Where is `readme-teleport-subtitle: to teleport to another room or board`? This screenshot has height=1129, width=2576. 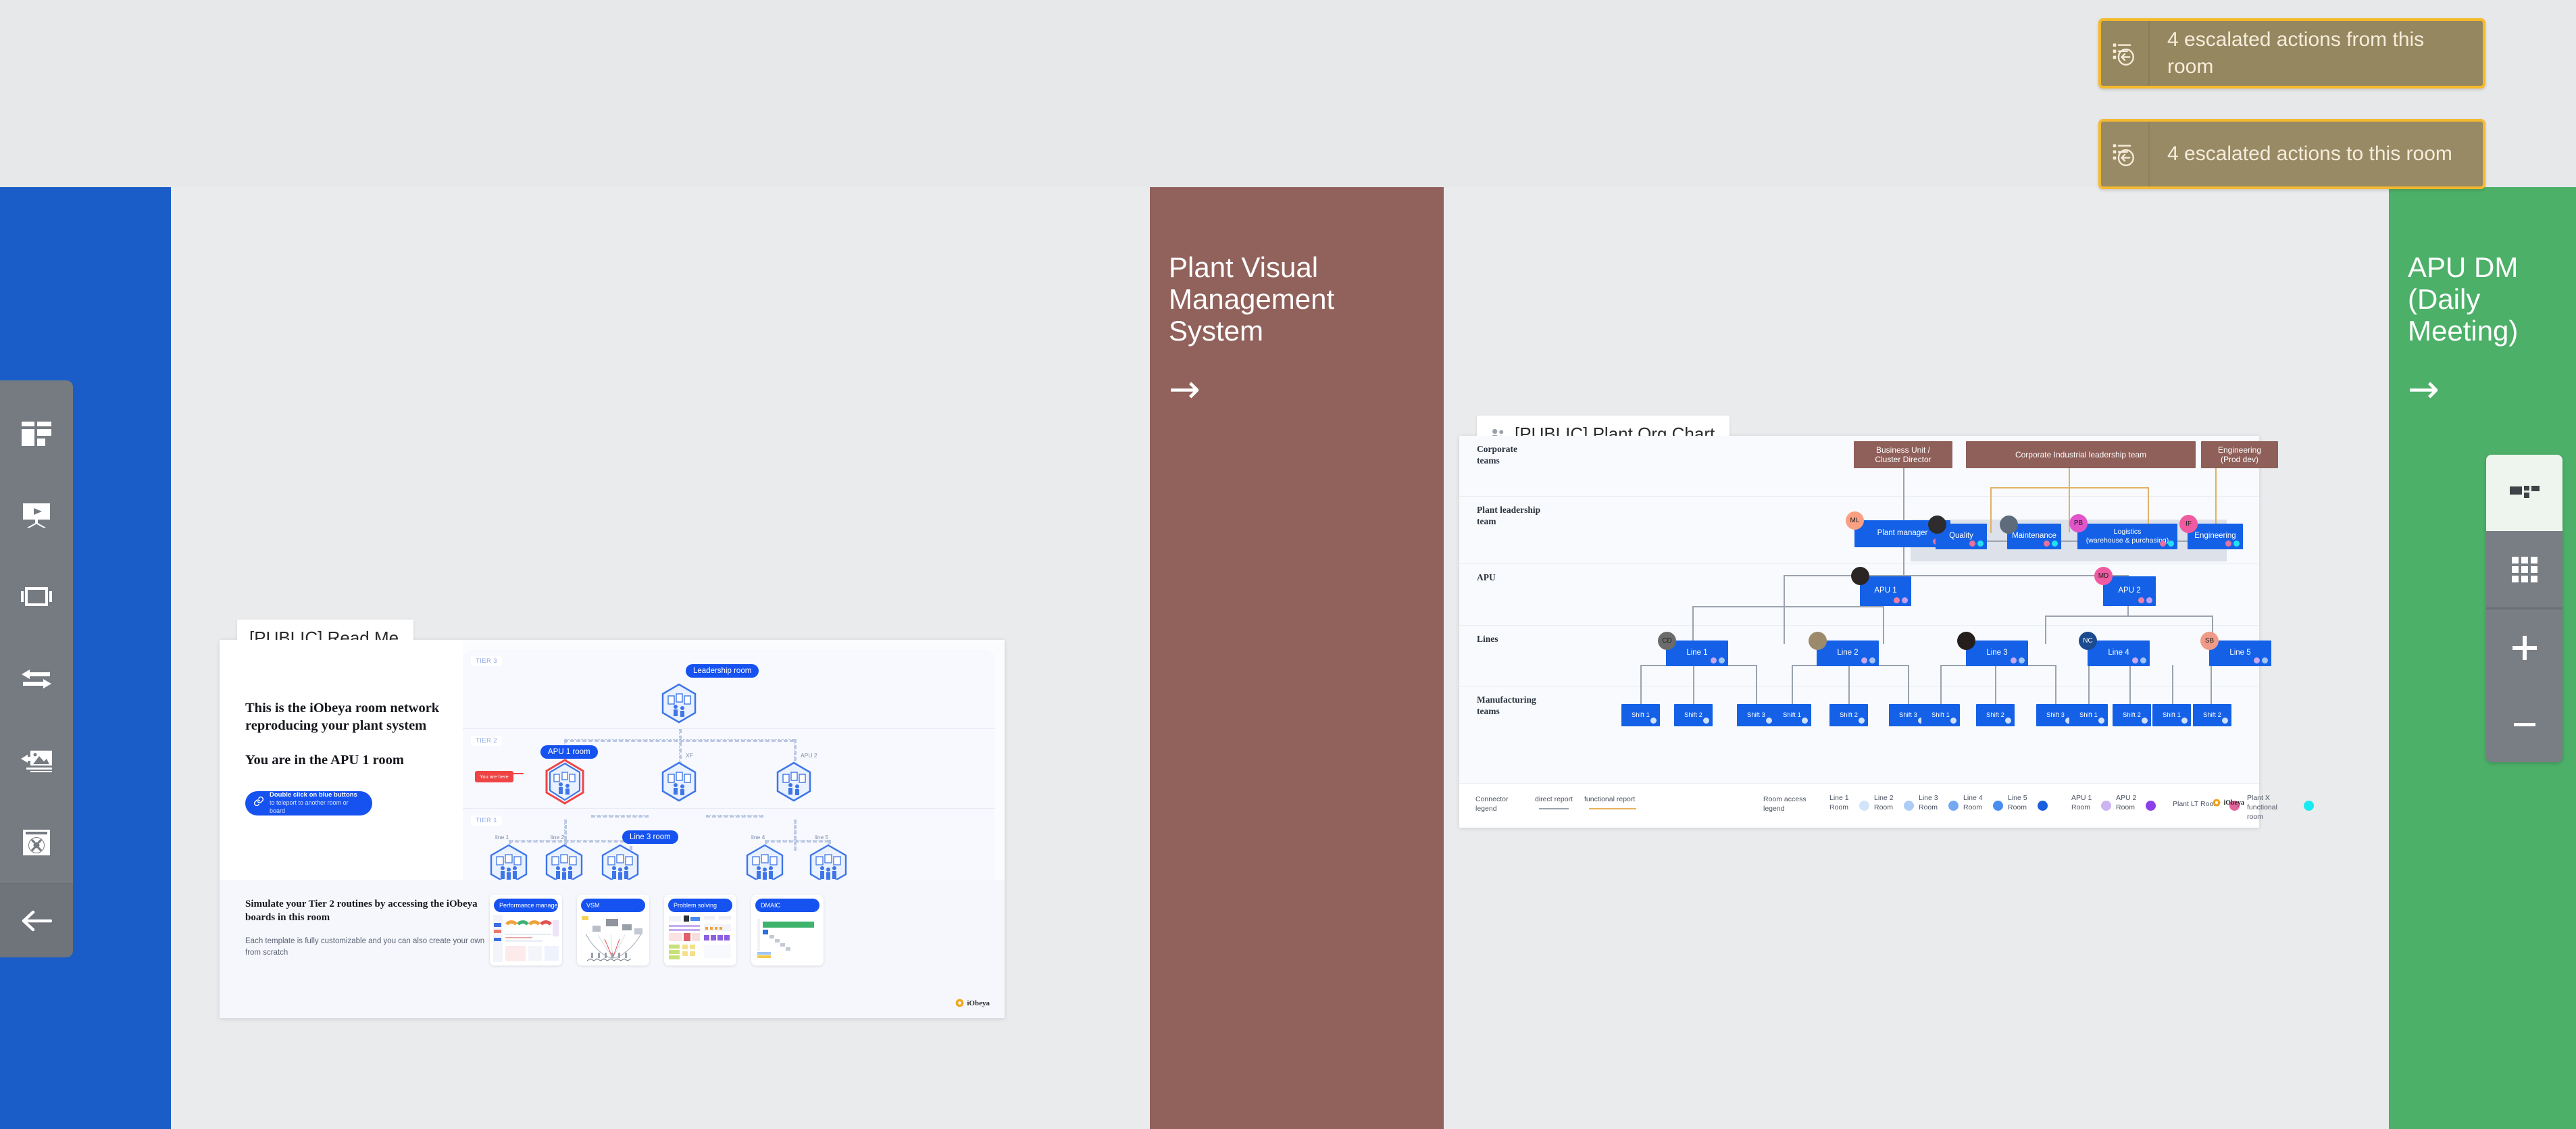
readme-teleport-subtitle: to teleport to another room or board is located at coordinates (309, 806).